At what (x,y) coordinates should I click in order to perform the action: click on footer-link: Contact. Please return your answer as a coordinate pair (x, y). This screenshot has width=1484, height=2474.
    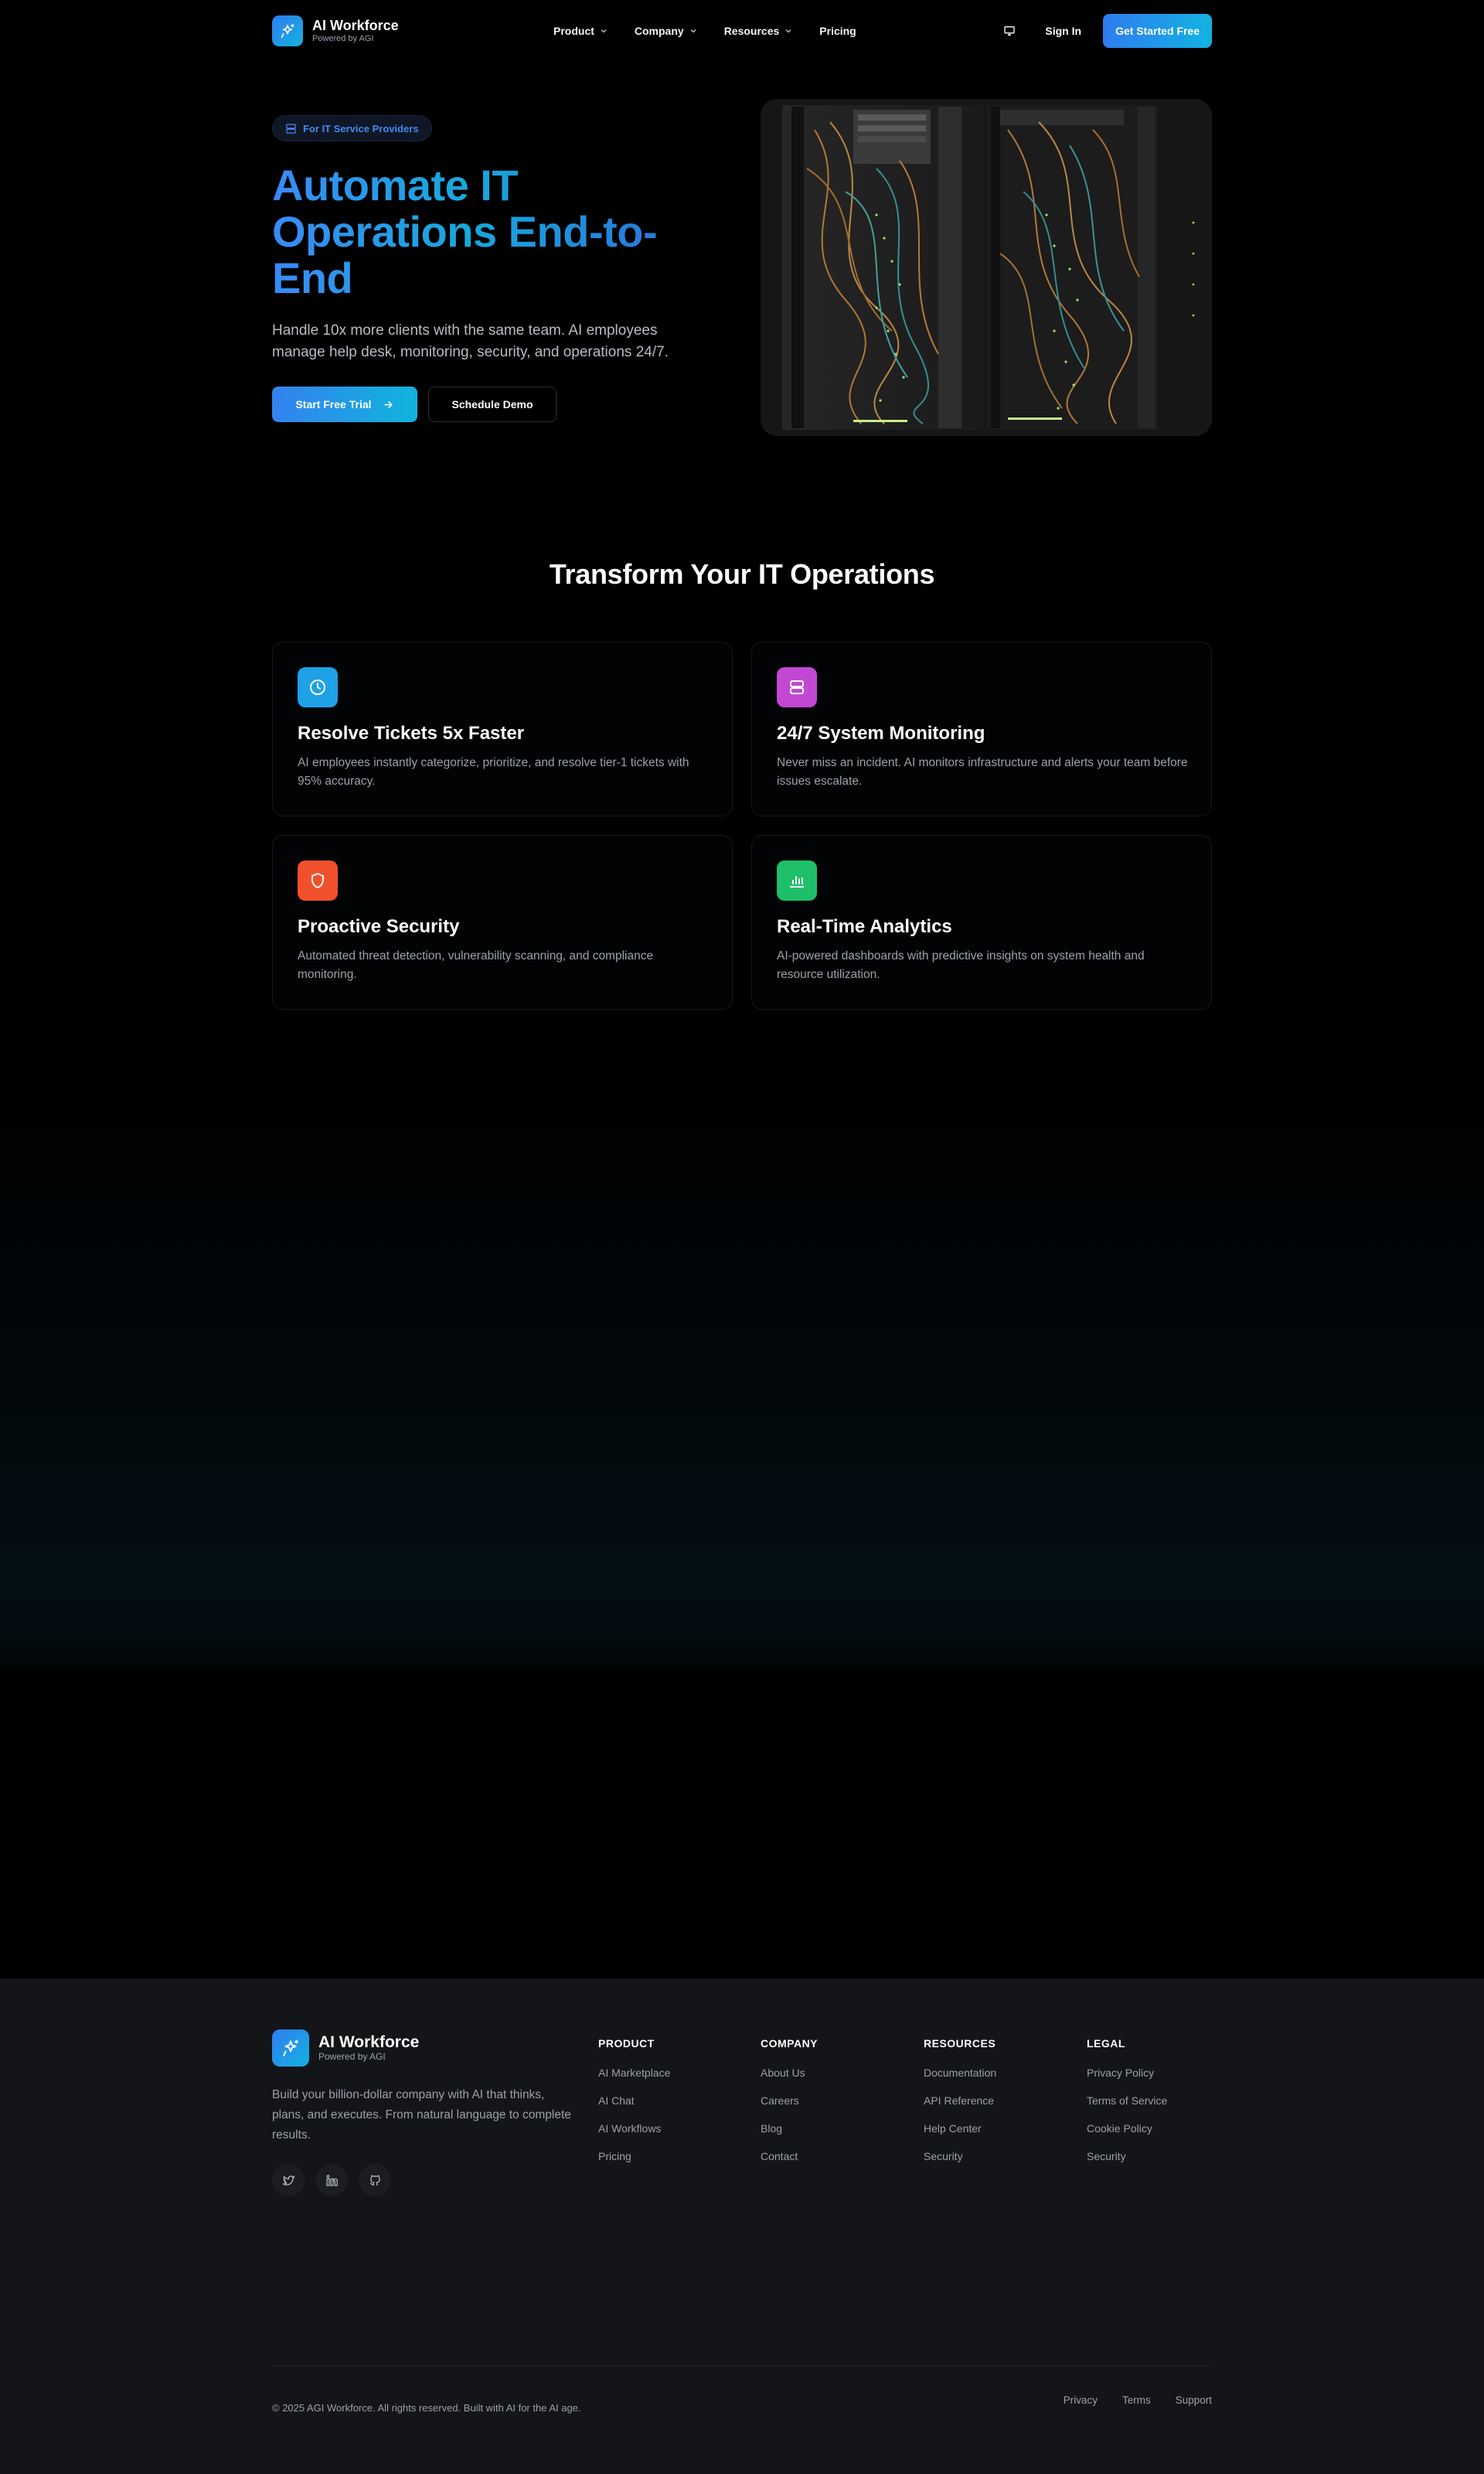
    Looking at the image, I should click on (789, 2162).